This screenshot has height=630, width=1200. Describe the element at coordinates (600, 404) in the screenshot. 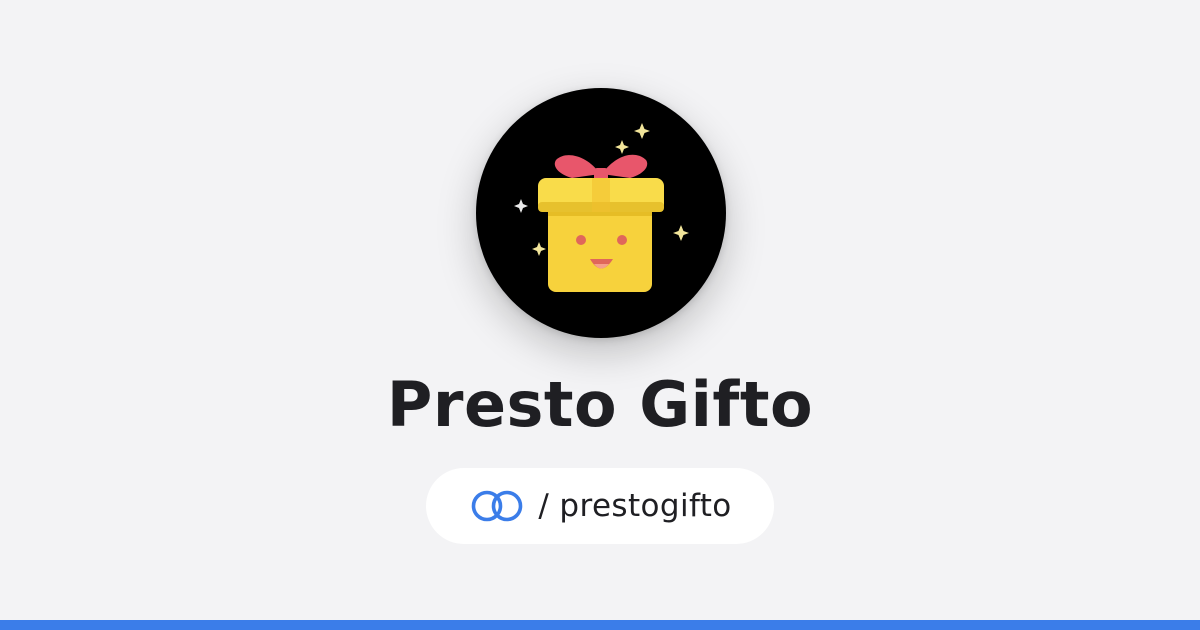

I see `profile-display-name: Presto Gifto` at that location.